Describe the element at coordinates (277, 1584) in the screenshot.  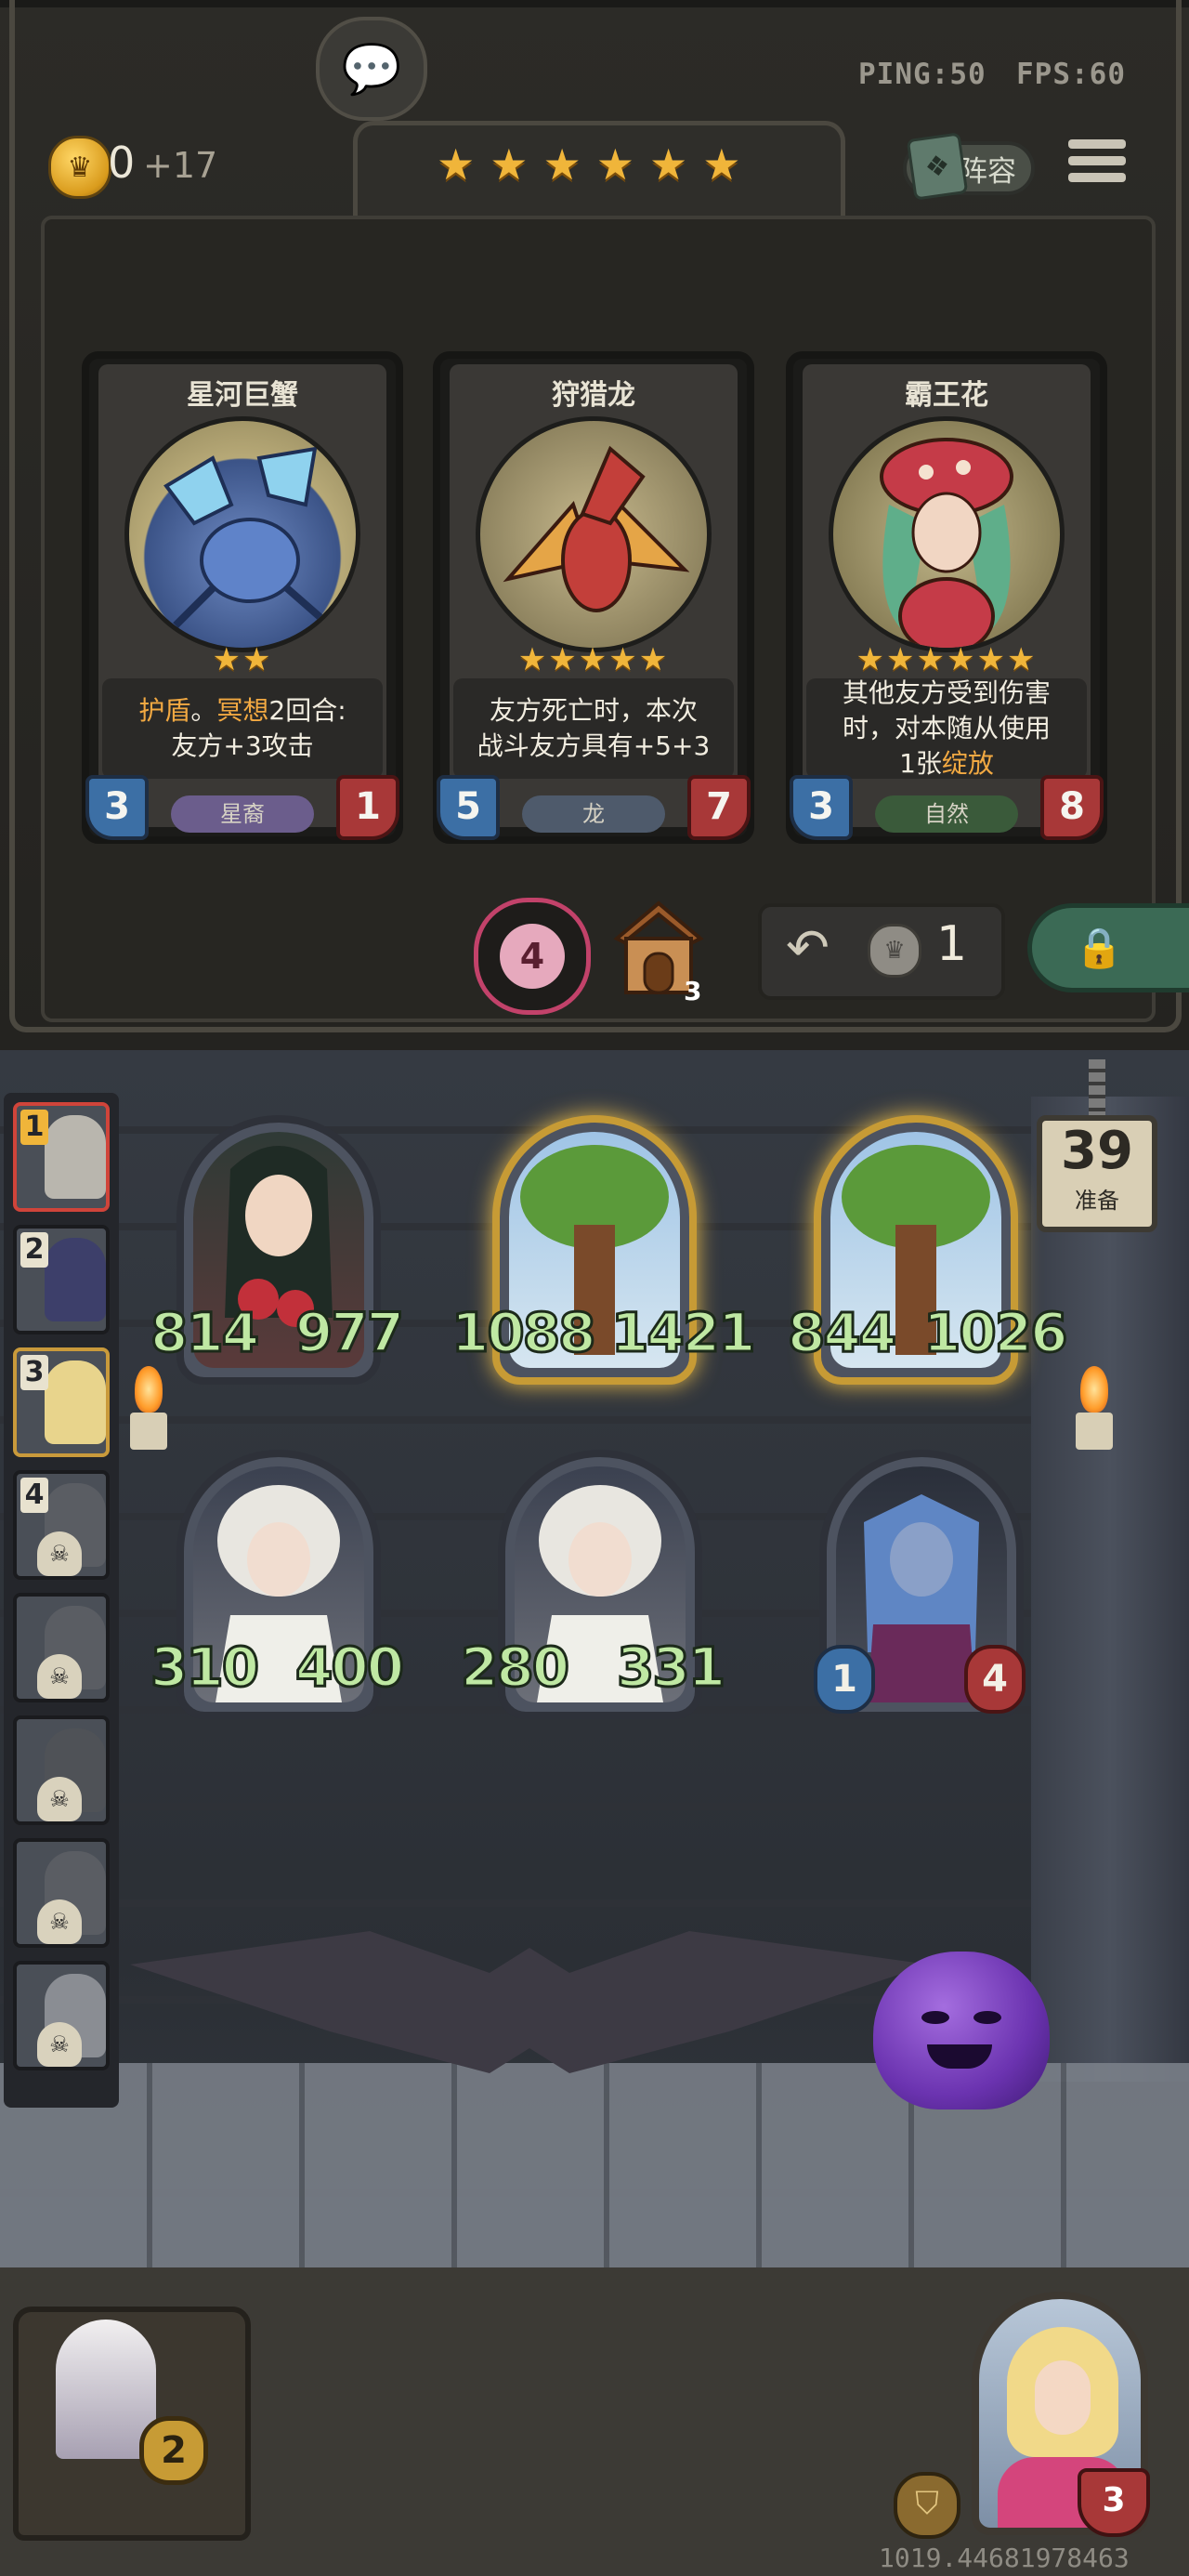
I see `board-minion: 310 400` at that location.